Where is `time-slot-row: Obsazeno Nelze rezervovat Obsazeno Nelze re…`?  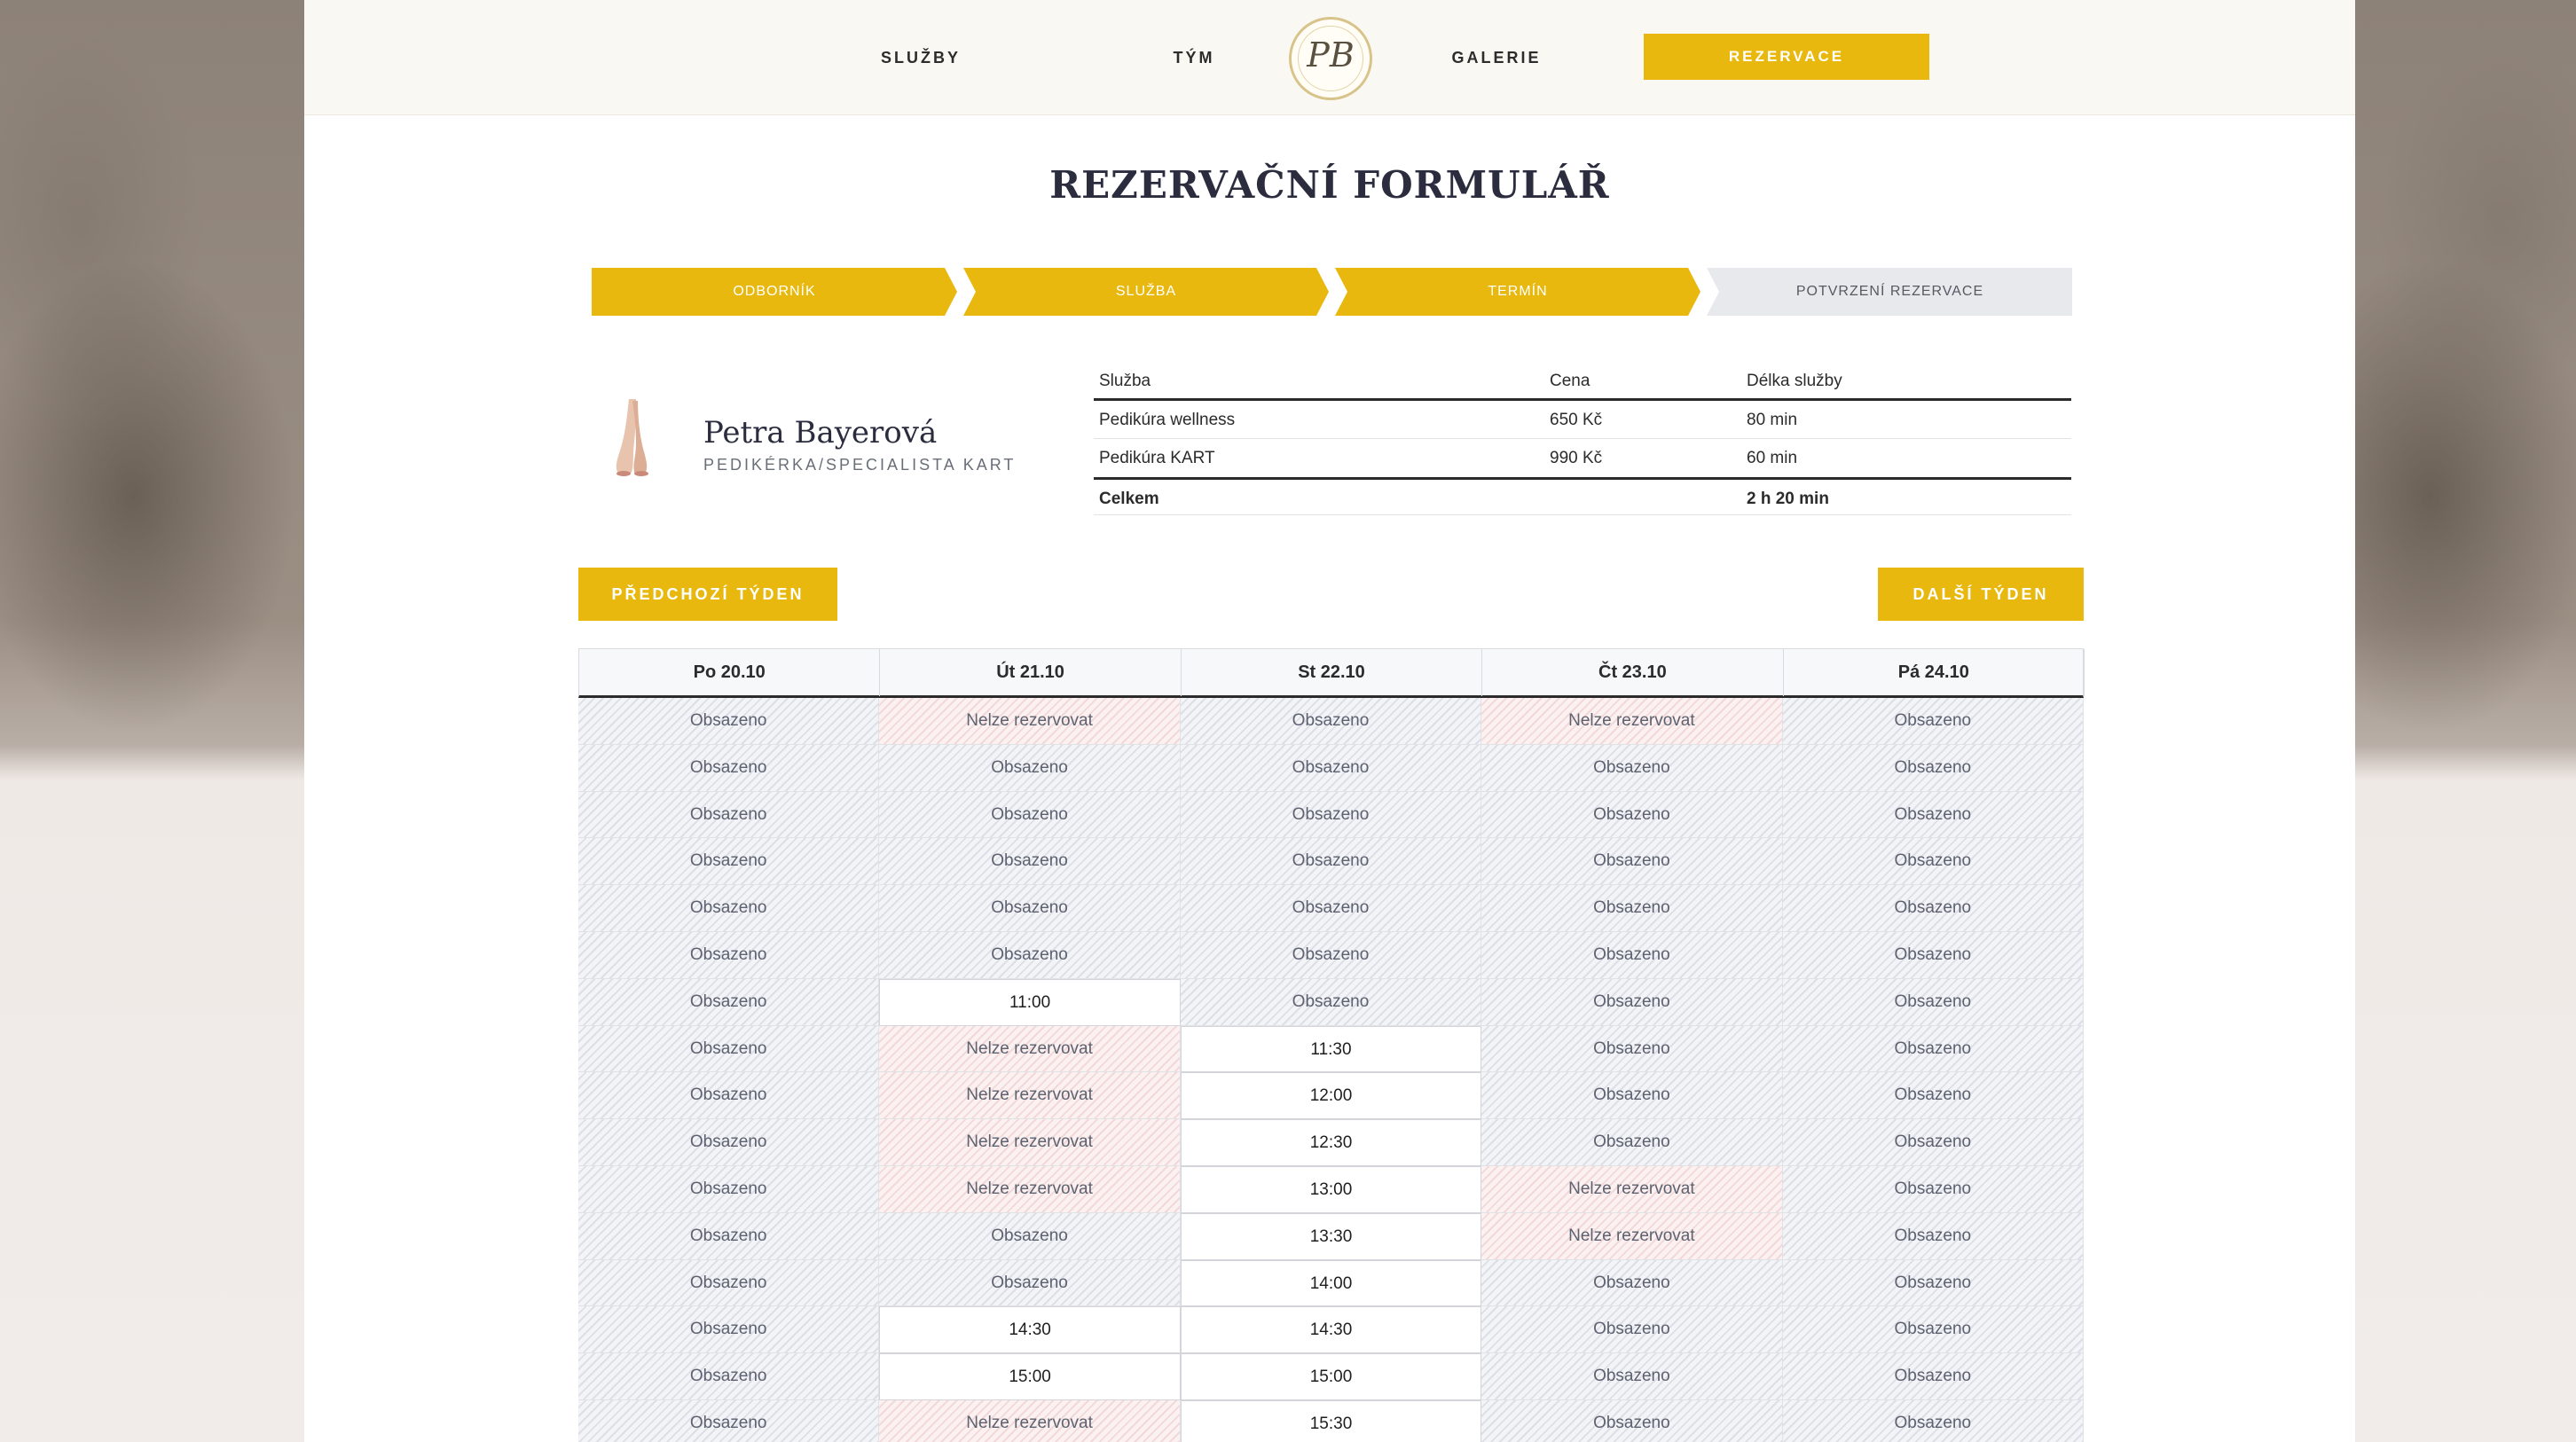 time-slot-row: Obsazeno Nelze rezervovat Obsazeno Nelze re… is located at coordinates (1331, 721).